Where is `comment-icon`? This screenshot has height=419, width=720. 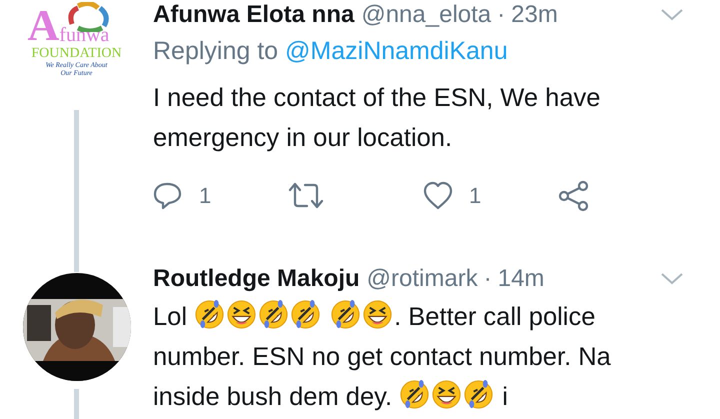 comment-icon is located at coordinates (168, 196).